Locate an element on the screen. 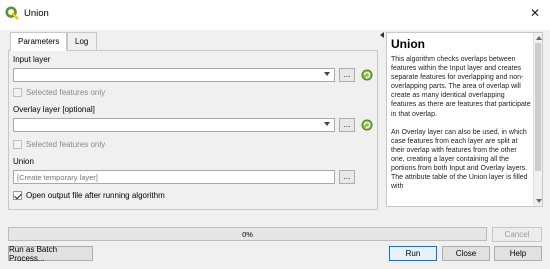 The width and height of the screenshot is (550, 269). close-button-label: Close is located at coordinates (466, 253).